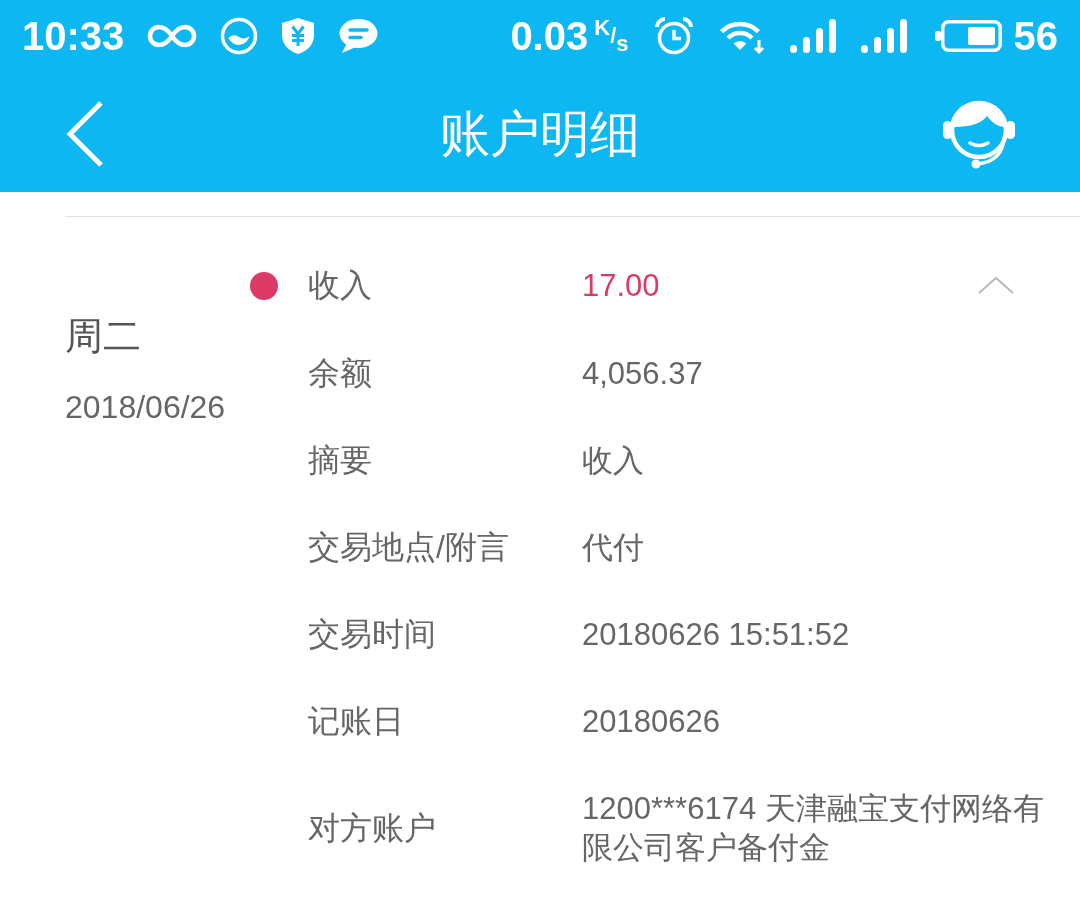  What do you see at coordinates (651, 722) in the screenshot?
I see `detail-value: 20180626` at bounding box center [651, 722].